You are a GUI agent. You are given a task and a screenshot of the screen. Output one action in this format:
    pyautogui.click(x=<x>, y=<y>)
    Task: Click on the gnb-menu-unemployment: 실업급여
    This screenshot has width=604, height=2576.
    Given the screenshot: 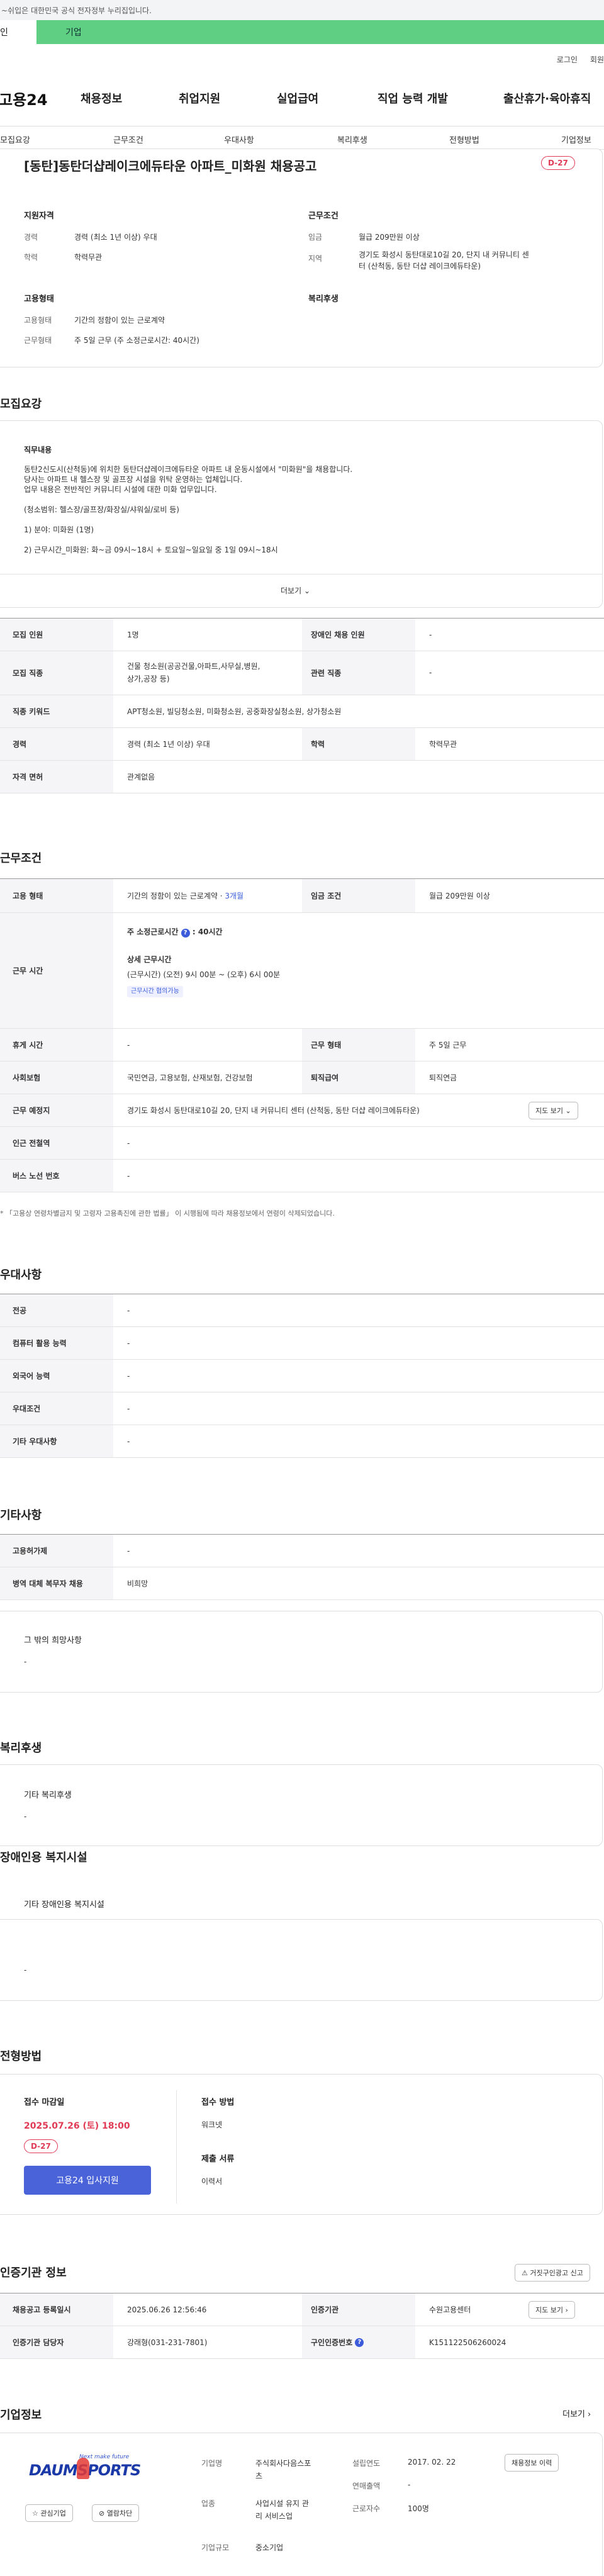 What is the action you would take?
    pyautogui.click(x=297, y=98)
    